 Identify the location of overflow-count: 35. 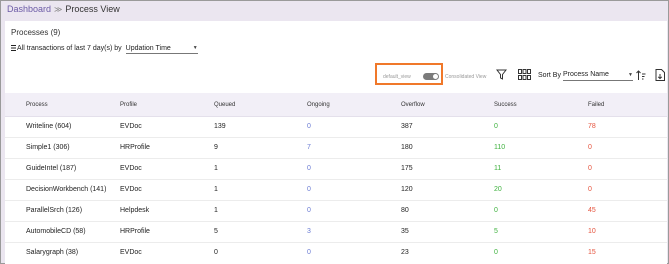
(405, 231).